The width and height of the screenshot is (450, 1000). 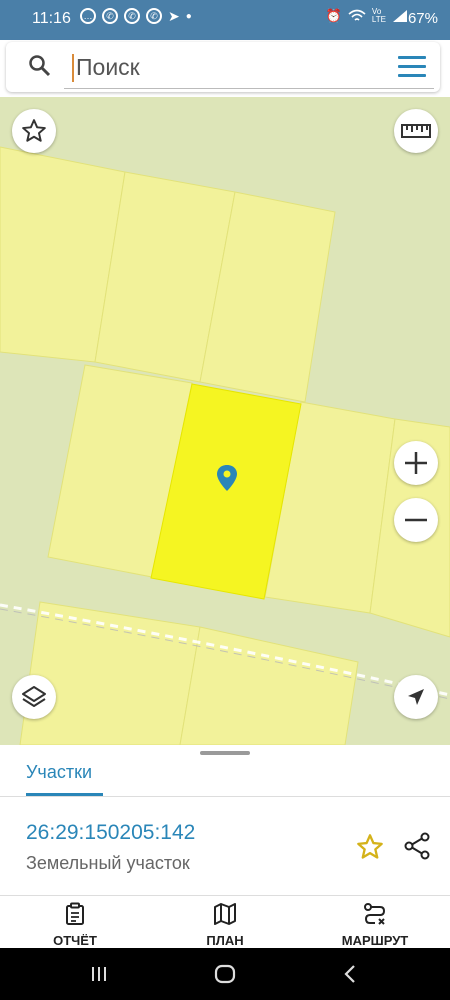 I want to click on favorites-button, so click(x=34, y=131).